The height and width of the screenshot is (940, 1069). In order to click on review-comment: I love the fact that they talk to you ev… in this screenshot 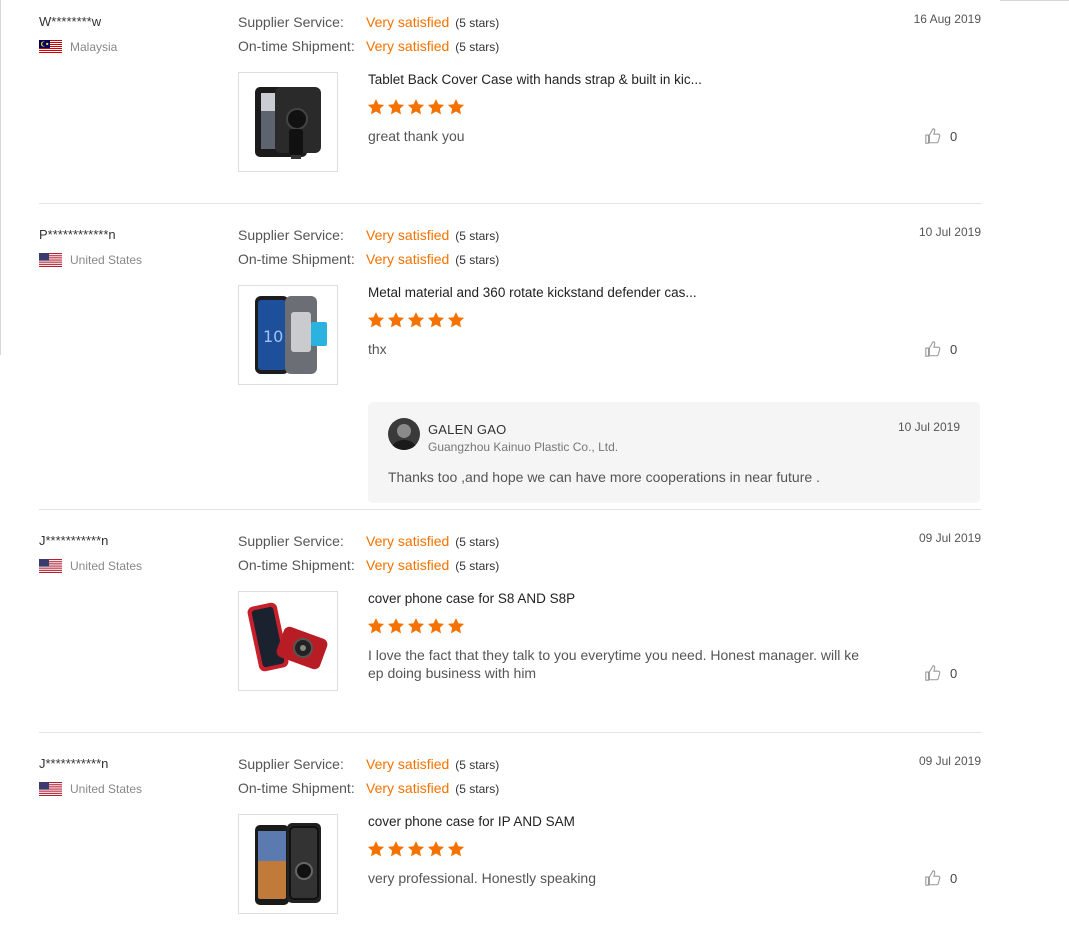, I will do `click(614, 664)`.